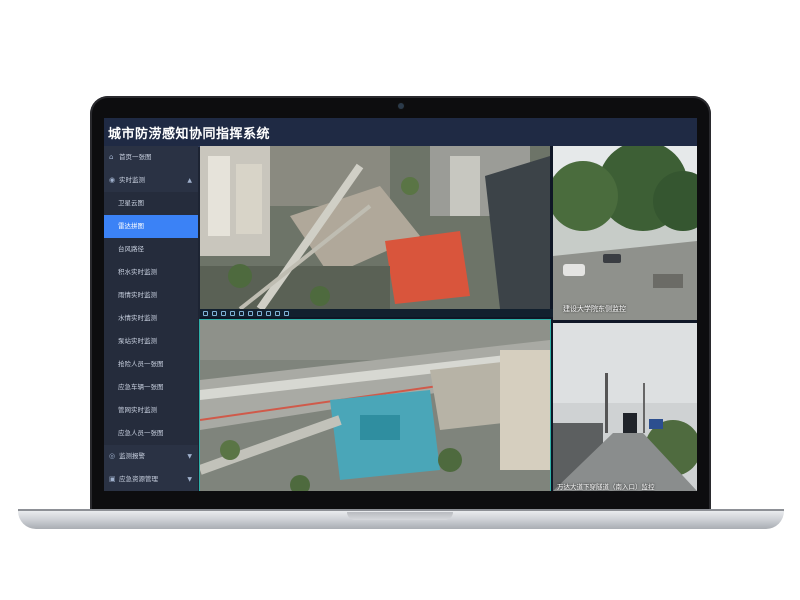 The height and width of the screenshot is (600, 800). What do you see at coordinates (606, 487) in the screenshot?
I see `camera-caption: 万达大道下穿隧道（南入口）监控` at bounding box center [606, 487].